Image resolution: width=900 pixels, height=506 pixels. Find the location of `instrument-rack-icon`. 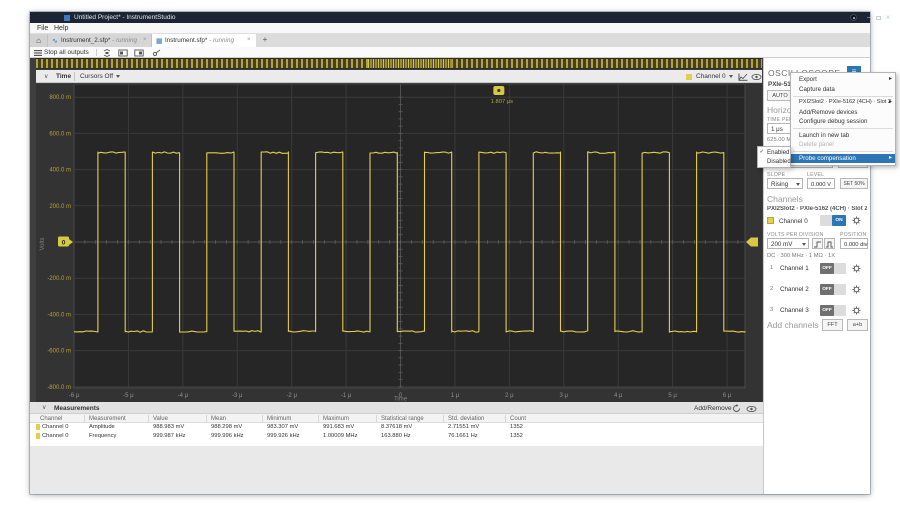

instrument-rack-icon is located at coordinates (139, 53).